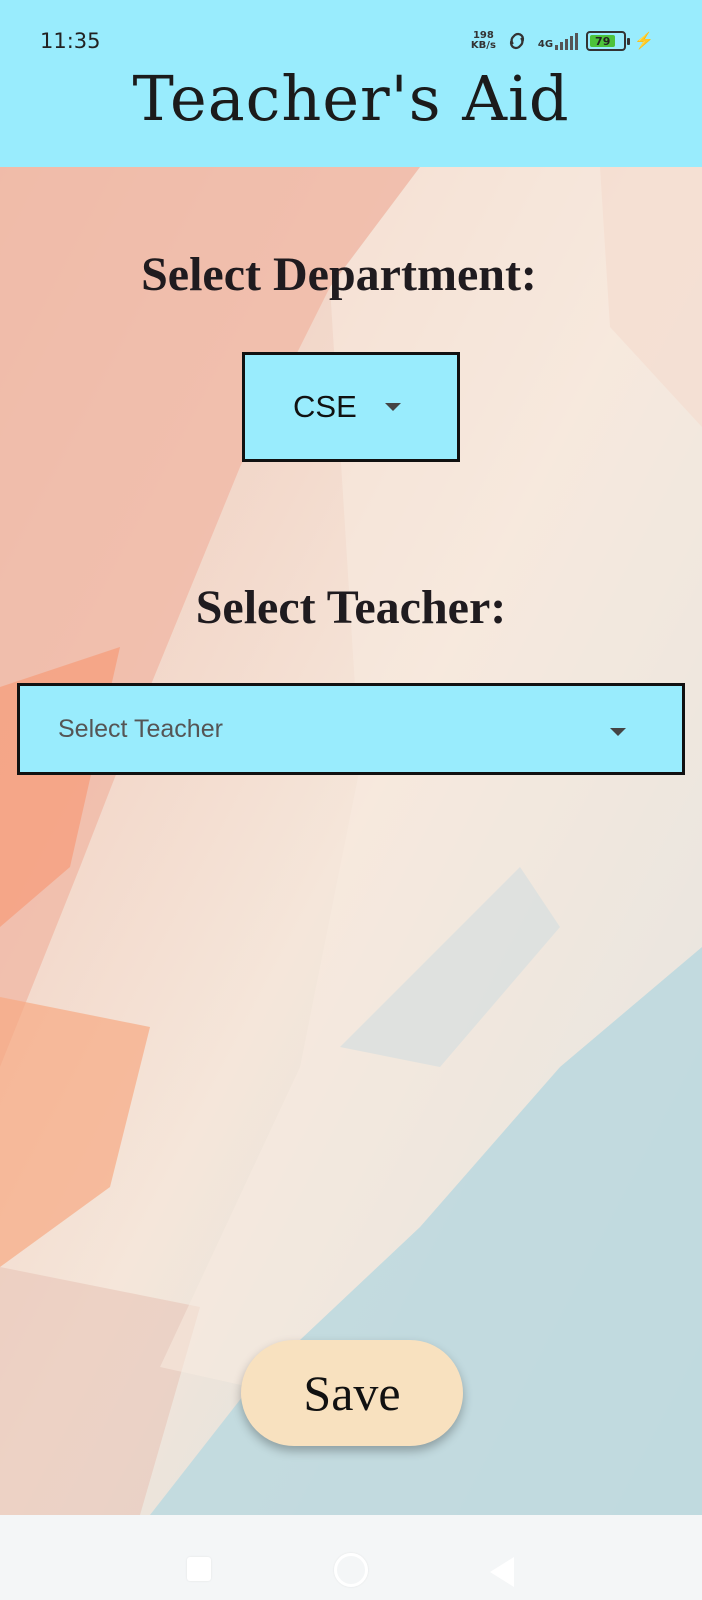 Image resolution: width=702 pixels, height=1600 pixels. Describe the element at coordinates (325, 406) in the screenshot. I see `department-selected-value: CSE` at that location.